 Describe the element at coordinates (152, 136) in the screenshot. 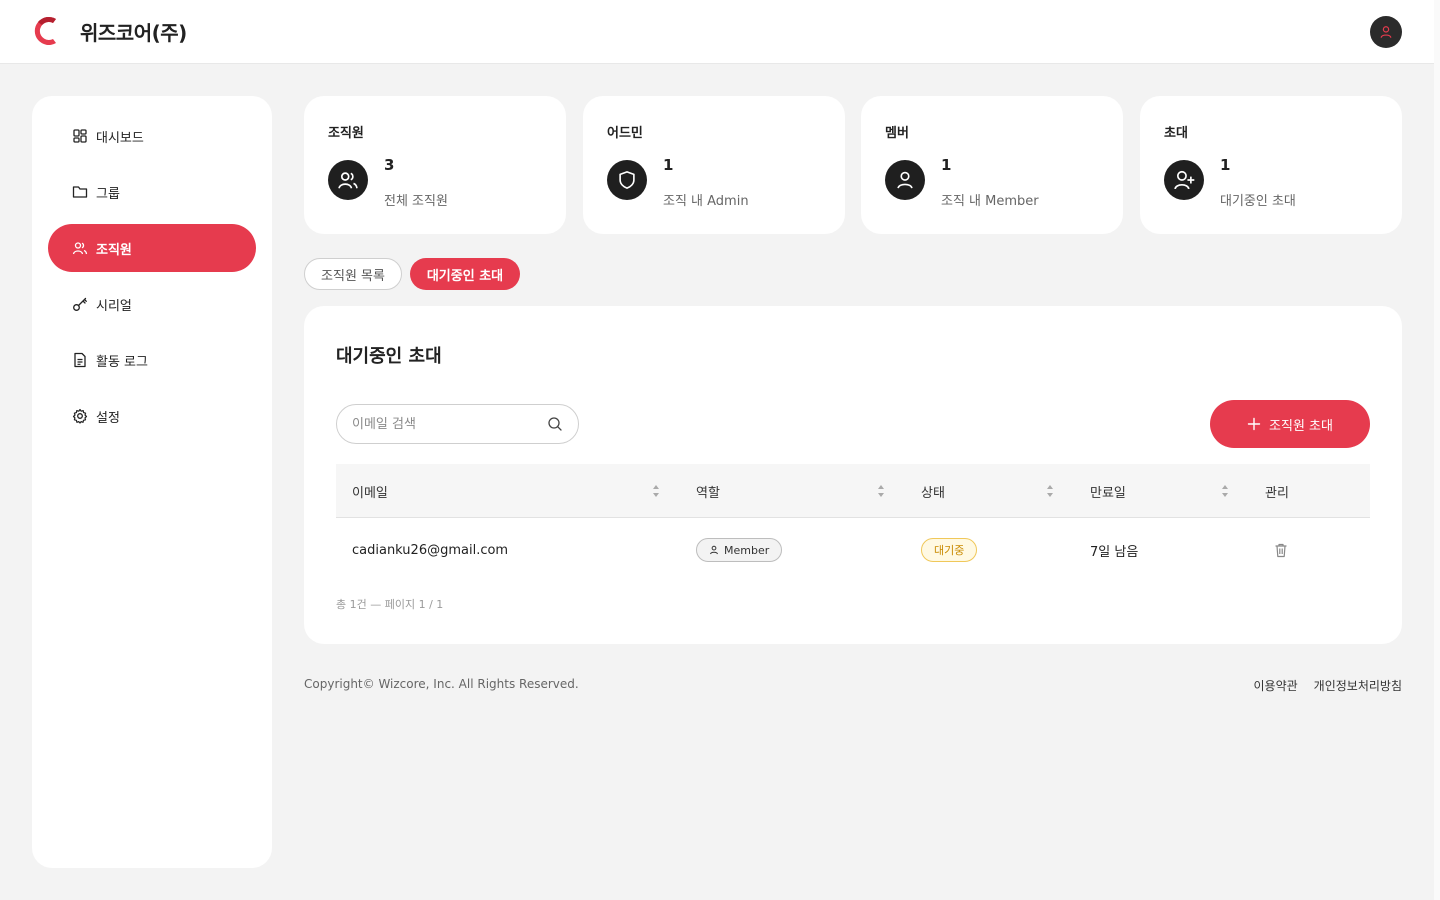

I see `sidebar-item-dashboard: 대시보드` at that location.